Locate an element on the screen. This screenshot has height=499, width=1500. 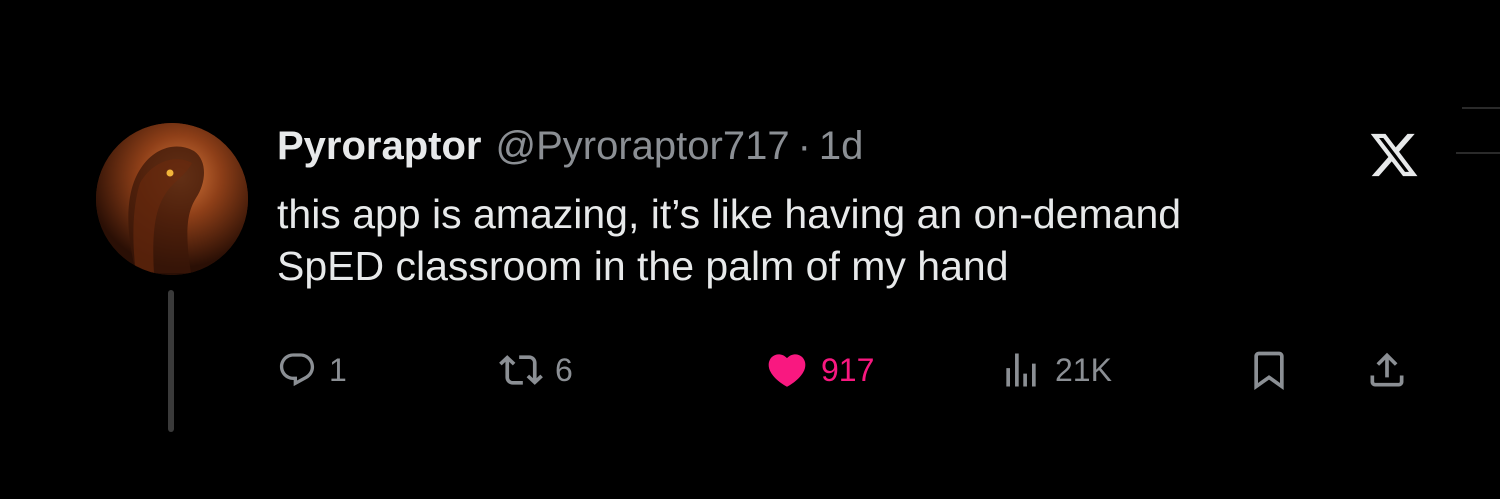
like-button: 917 is located at coordinates (819, 370).